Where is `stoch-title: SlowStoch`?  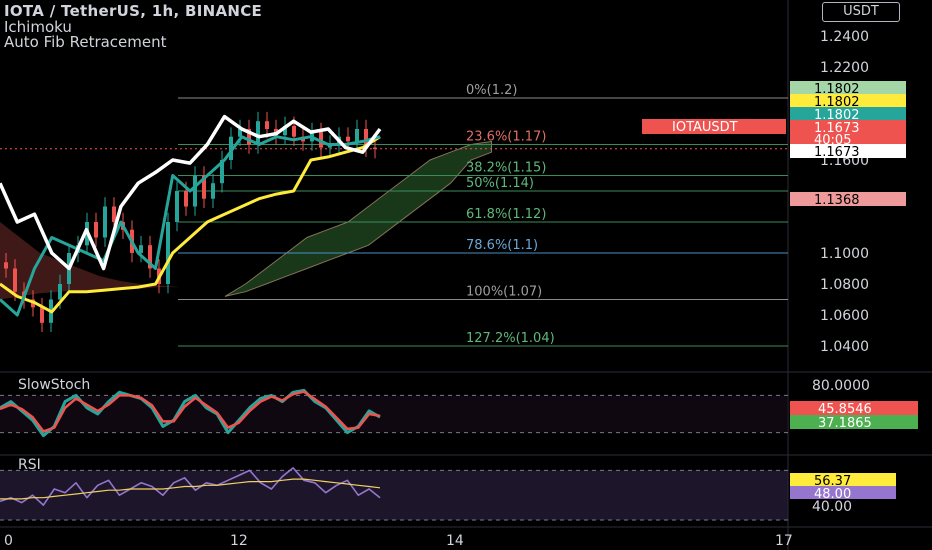
stoch-title: SlowStoch is located at coordinates (54, 385).